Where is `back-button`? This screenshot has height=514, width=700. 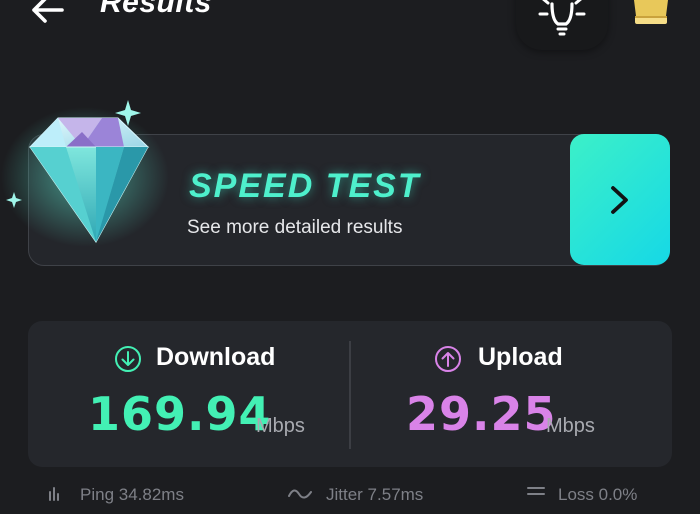
back-button is located at coordinates (48, 15).